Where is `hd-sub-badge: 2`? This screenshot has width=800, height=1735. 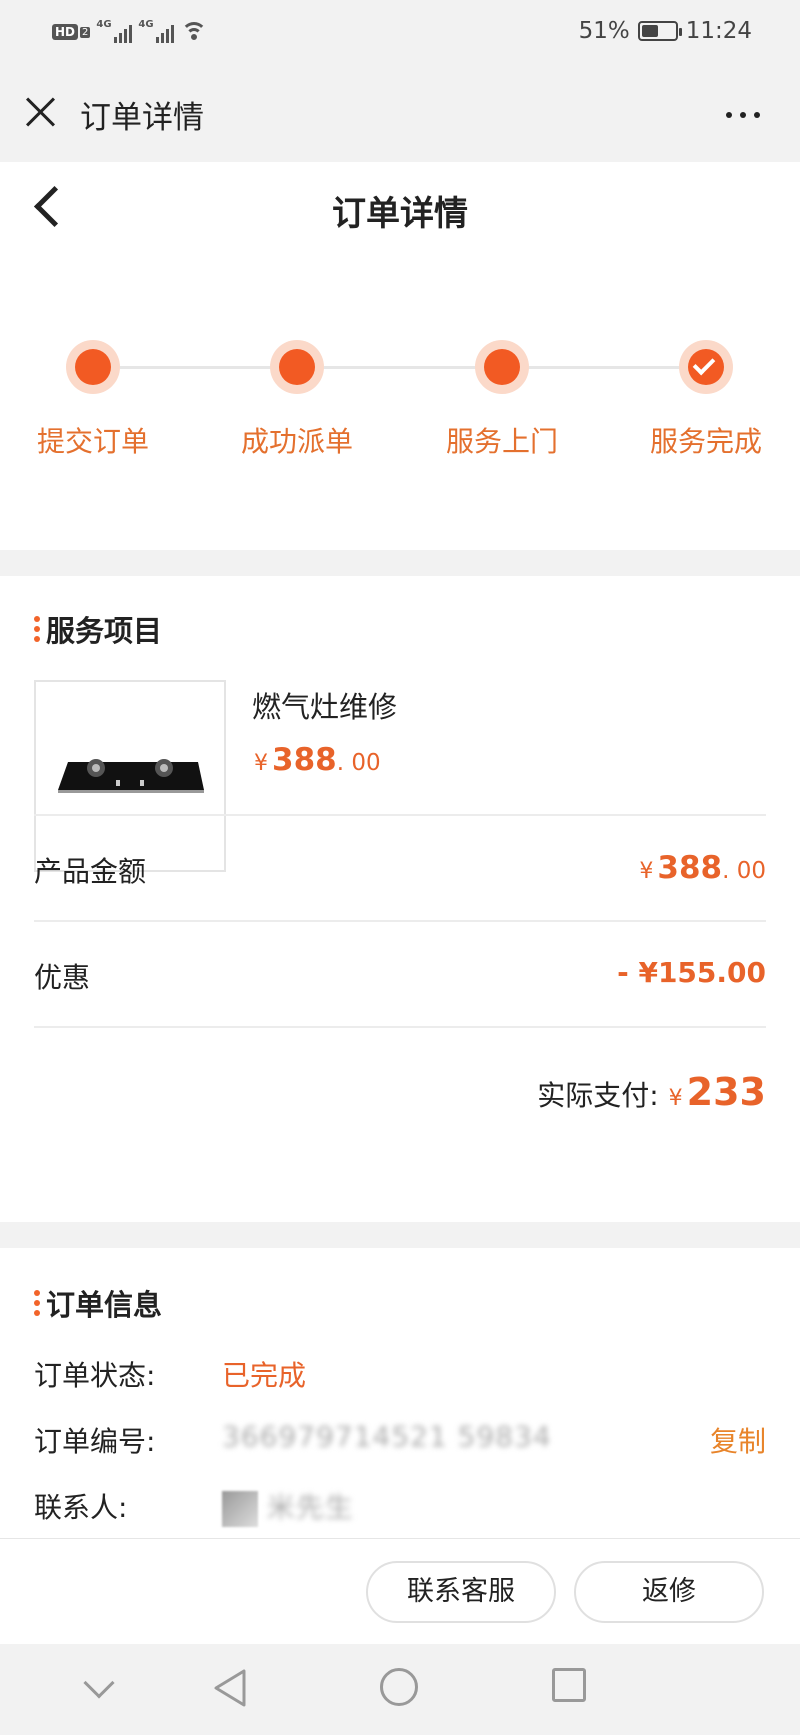 hd-sub-badge: 2 is located at coordinates (85, 32).